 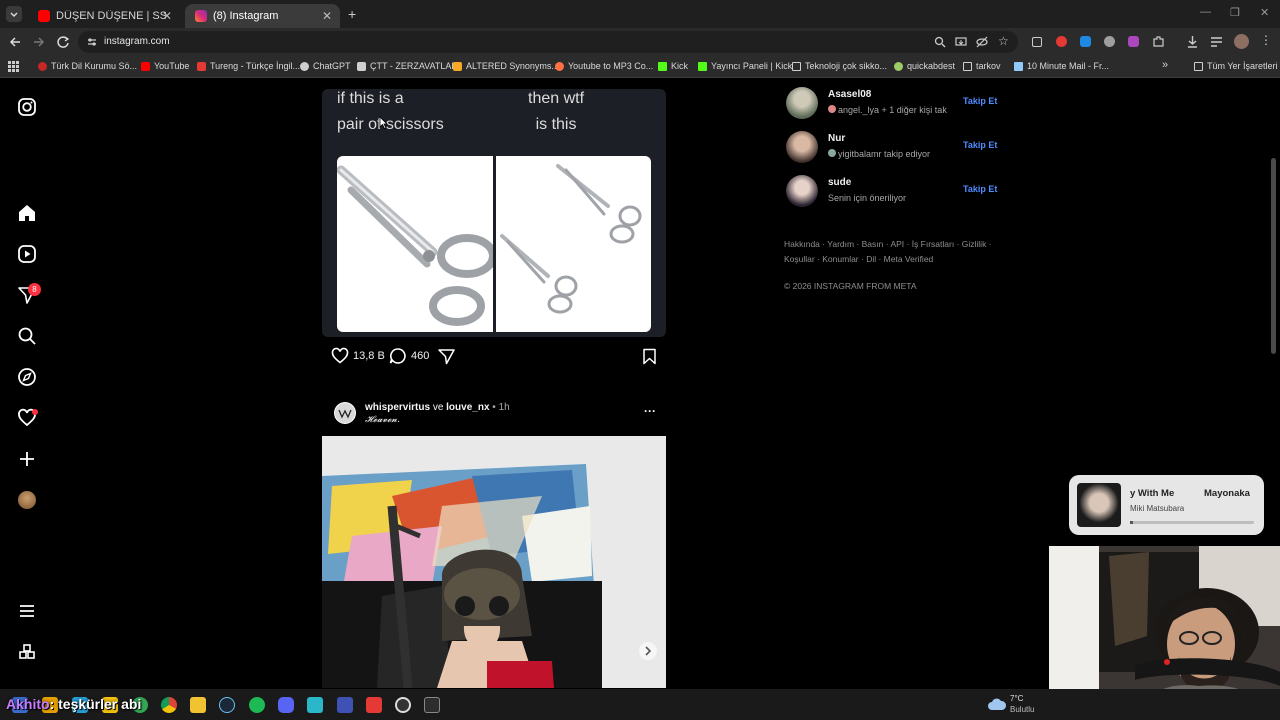 What do you see at coordinates (15, 42) in the screenshot?
I see `back-arrow-icon` at bounding box center [15, 42].